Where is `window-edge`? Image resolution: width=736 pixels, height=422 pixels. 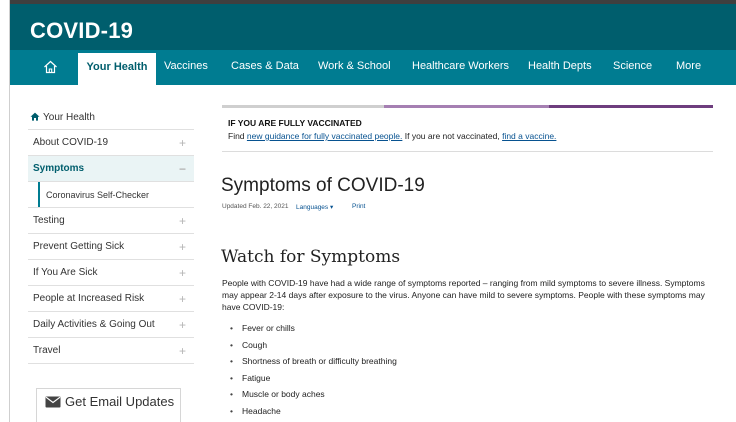
window-edge is located at coordinates (5, 211).